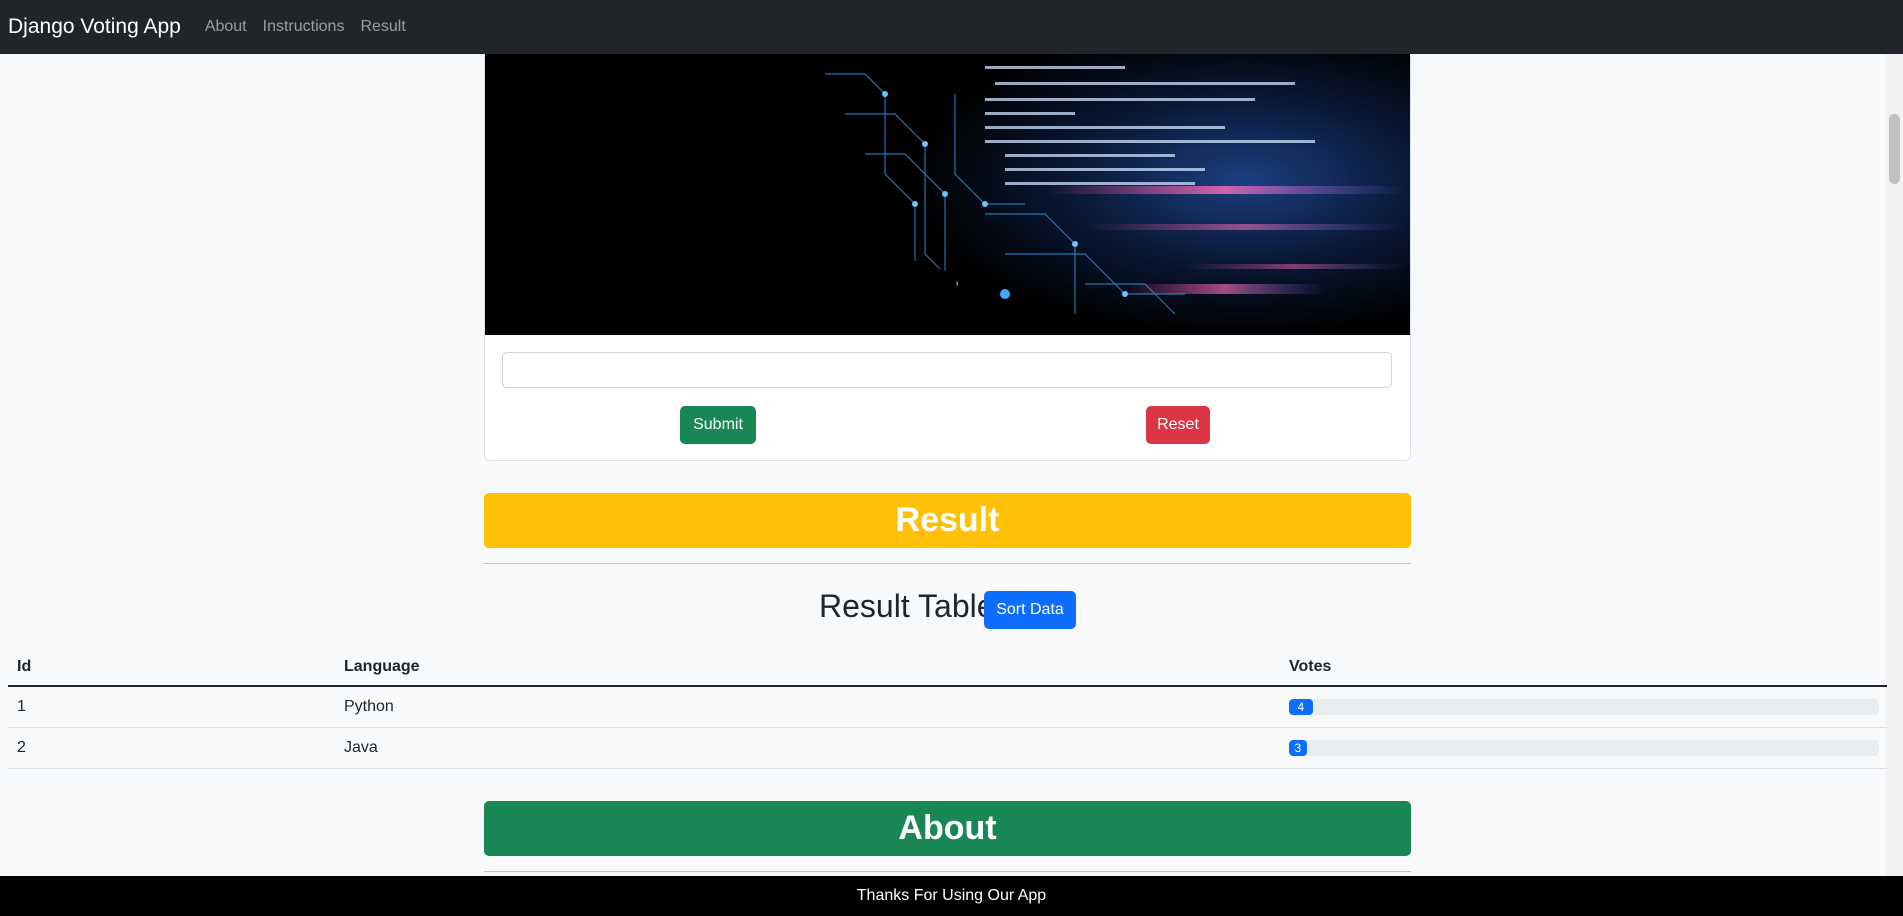 The width and height of the screenshot is (1903, 916). I want to click on row-id: 1, so click(21, 706).